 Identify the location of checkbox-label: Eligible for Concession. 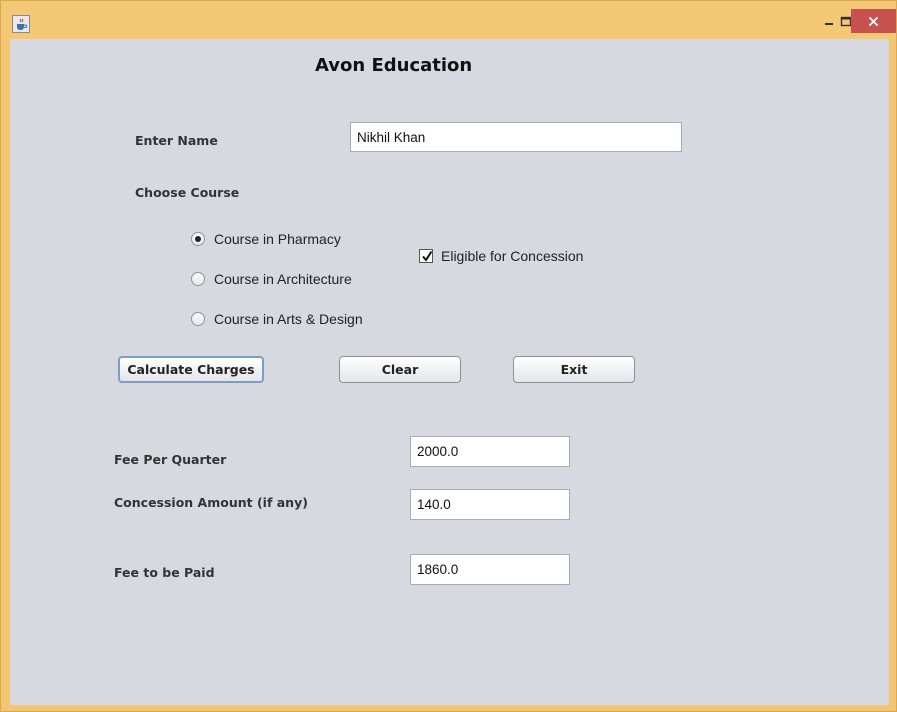
(512, 256).